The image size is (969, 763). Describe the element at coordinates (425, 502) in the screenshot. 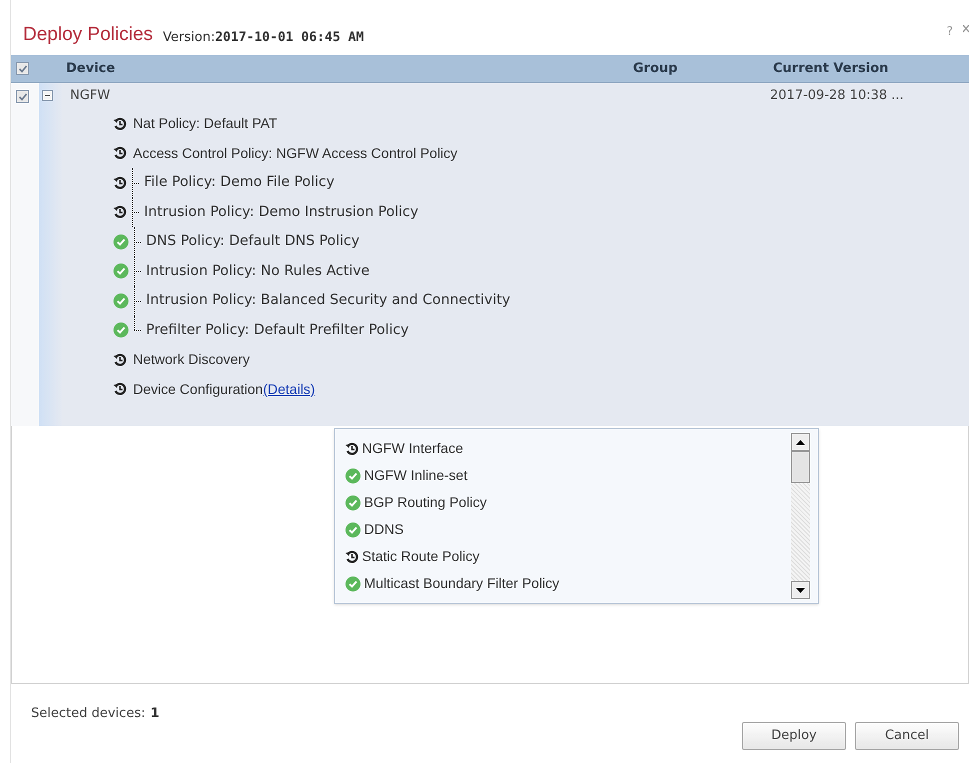

I see `list-item: BGP Routing Policy` at that location.